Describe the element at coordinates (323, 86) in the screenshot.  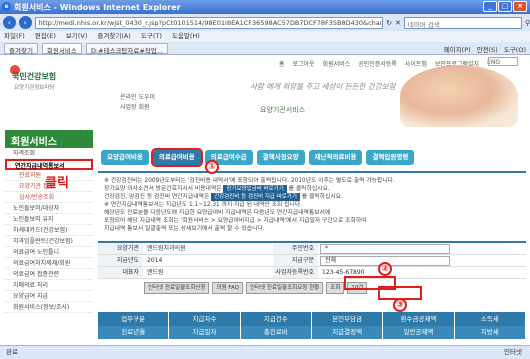
I see `slogan: 사람 에게 희망을 주고 세상이 든든한 건강보험` at that location.